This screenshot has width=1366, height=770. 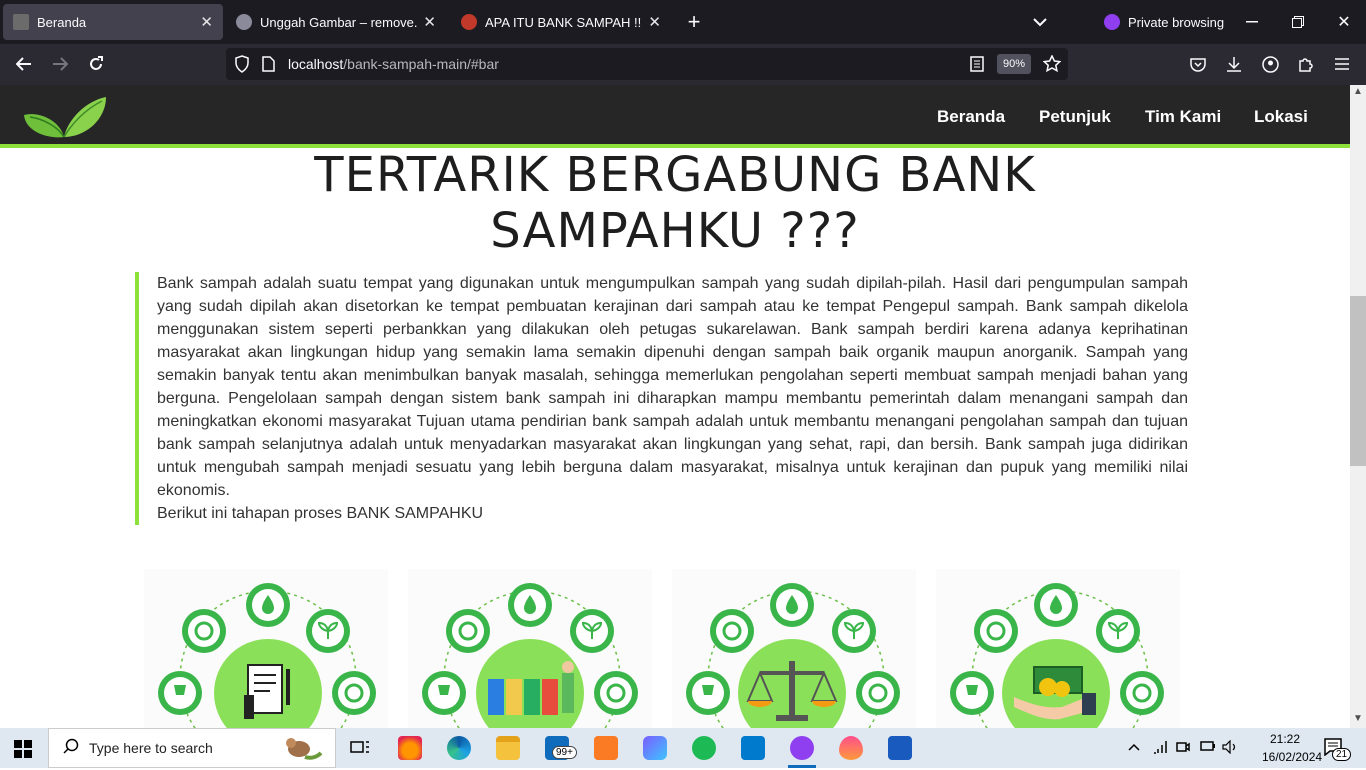 I want to click on heading-line-1: TERTARIK BERGABUNG BANK, so click(x=675, y=175).